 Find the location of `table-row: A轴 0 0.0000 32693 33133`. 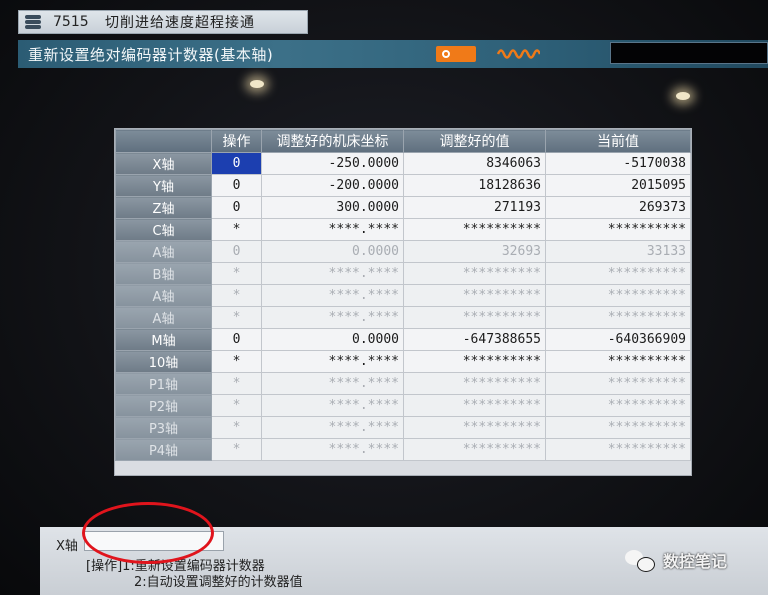

table-row: A轴 0 0.0000 32693 33133 is located at coordinates (403, 251).